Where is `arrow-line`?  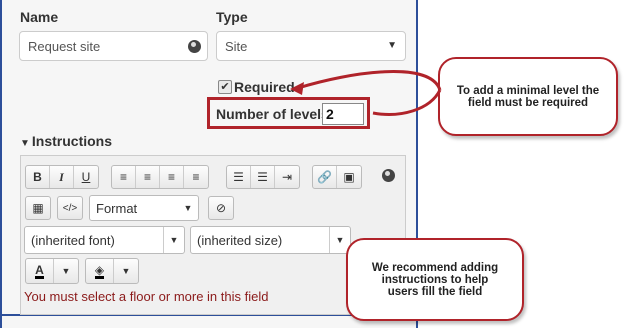 arrow-line is located at coordinates (369, 80).